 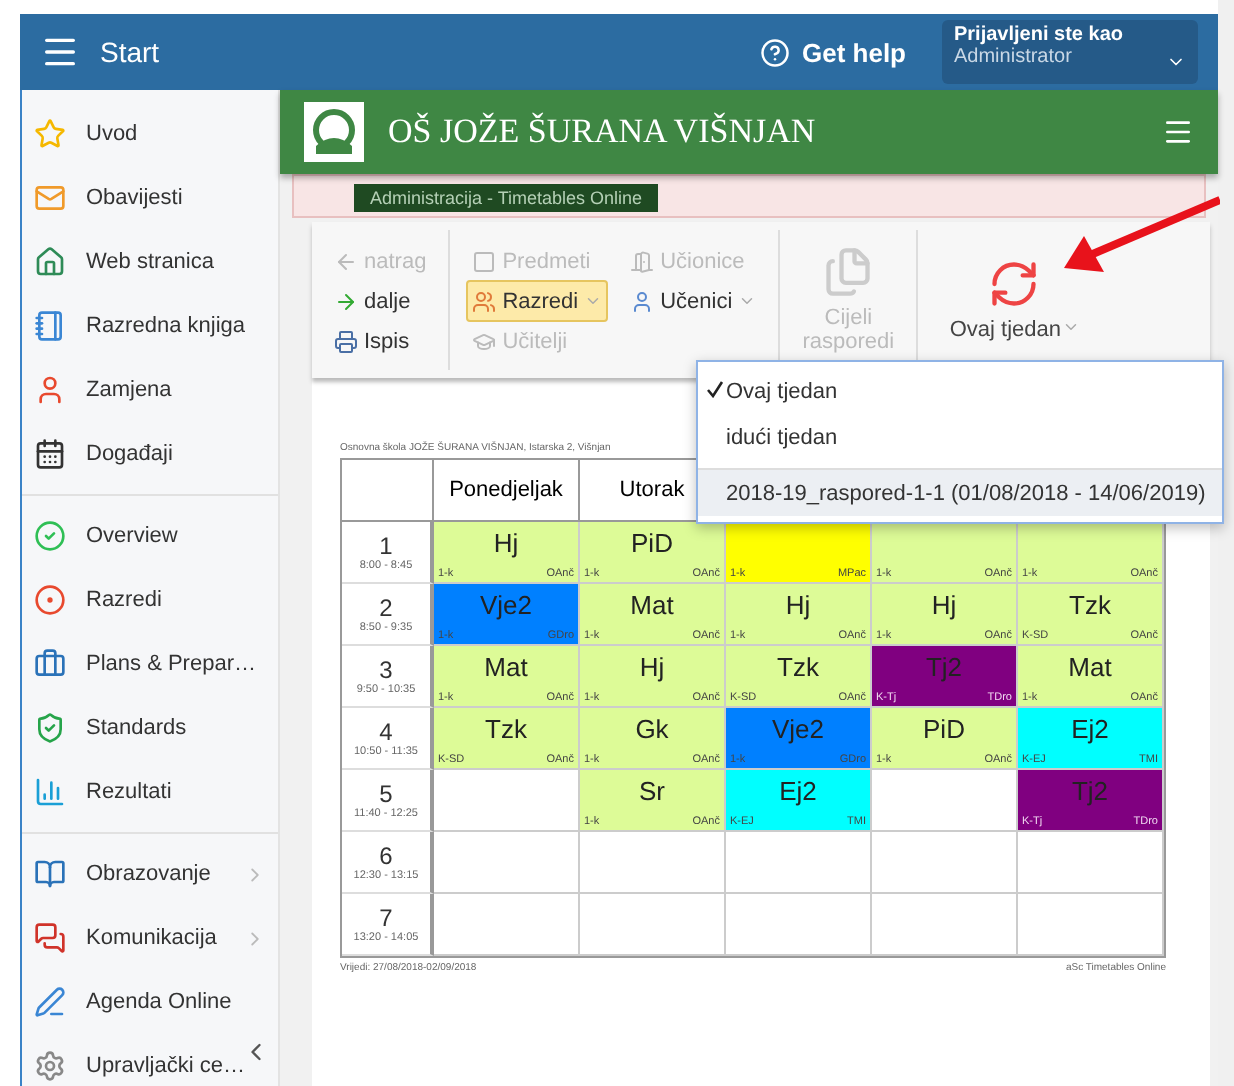 What do you see at coordinates (150, 874) in the screenshot?
I see `sidebar-item: Obrazovanje` at bounding box center [150, 874].